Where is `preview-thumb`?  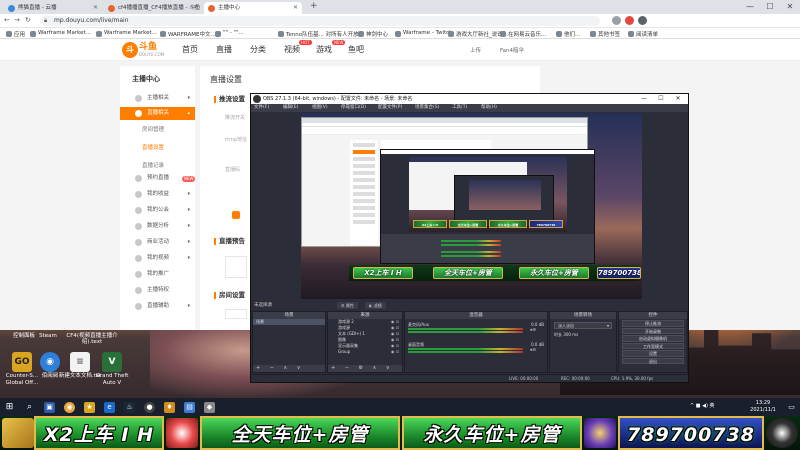
preview-thumb is located at coordinates (236, 267).